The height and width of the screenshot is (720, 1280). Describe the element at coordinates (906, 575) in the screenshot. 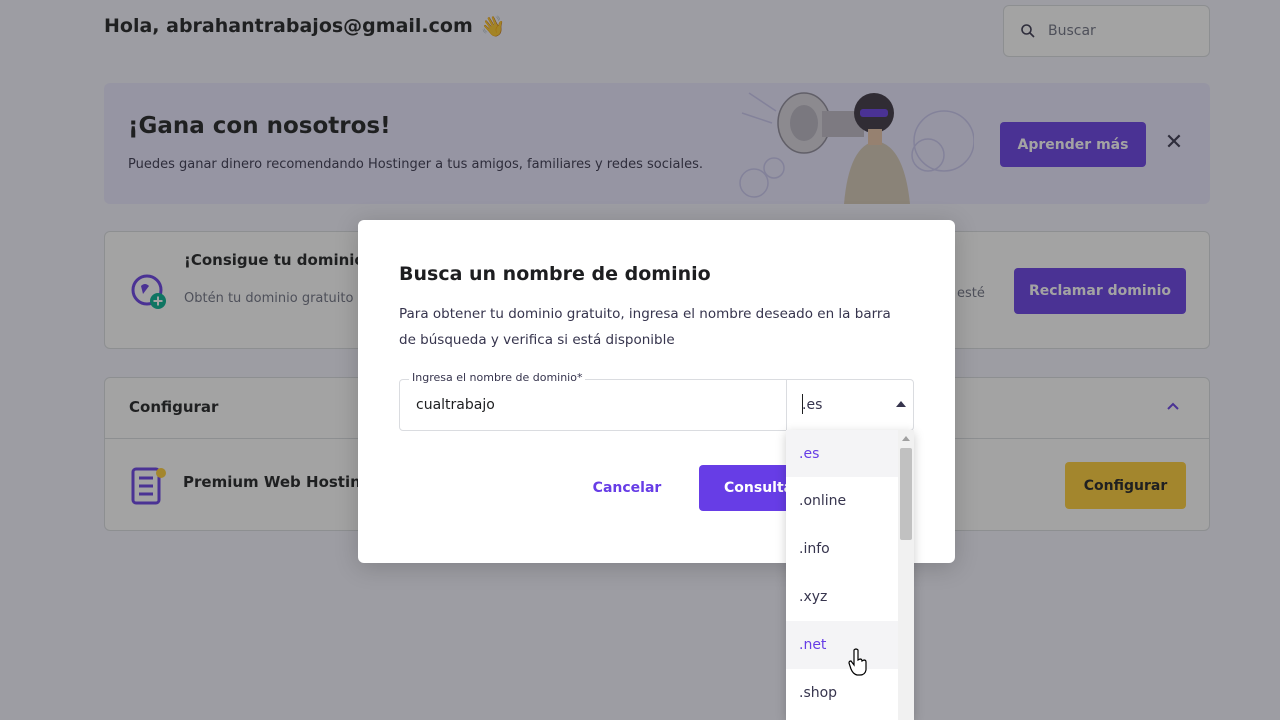

I see `dropdown-scrollbar` at that location.